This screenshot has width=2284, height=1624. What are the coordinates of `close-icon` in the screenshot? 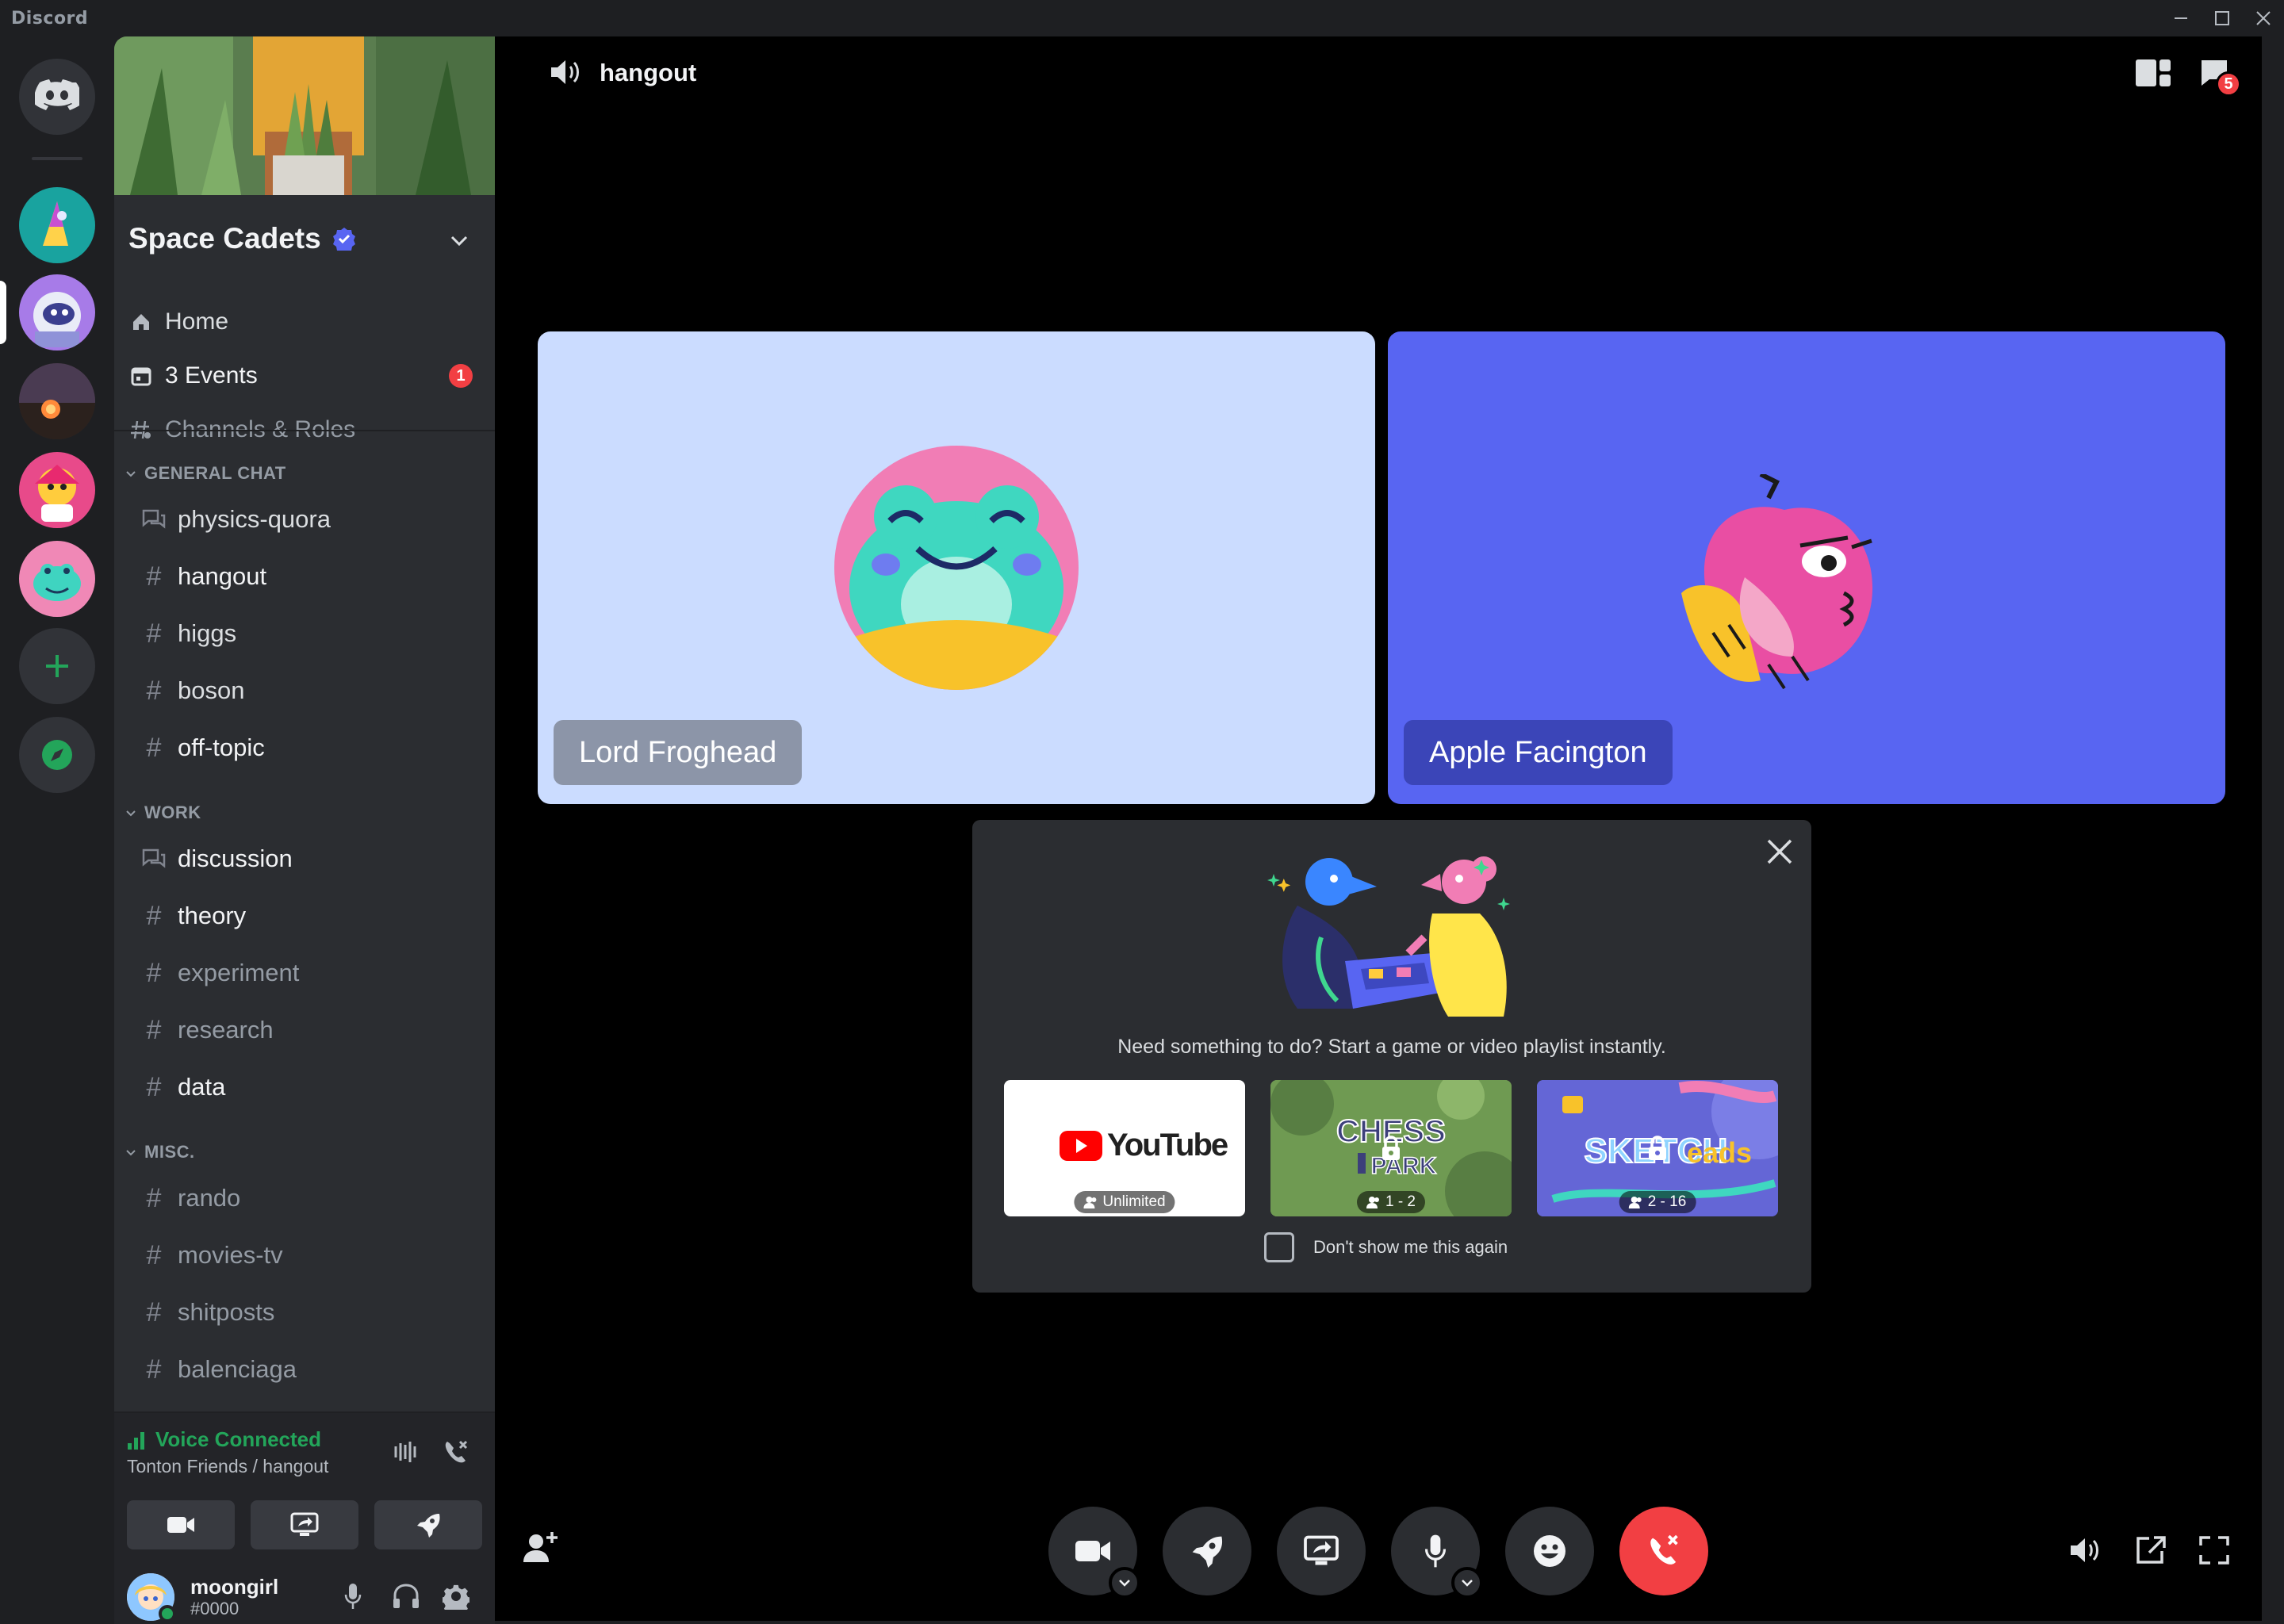 It's located at (1779, 851).